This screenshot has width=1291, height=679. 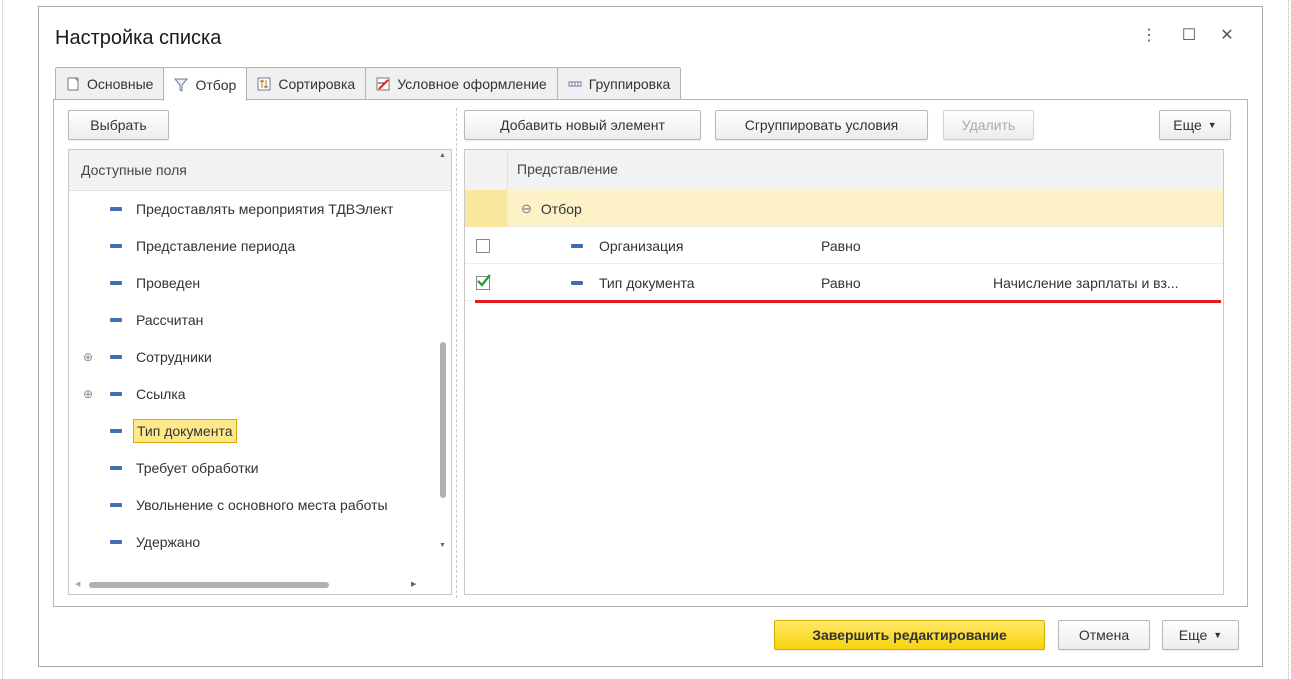 I want to click on tab-grouping: Группировка, so click(x=619, y=83).